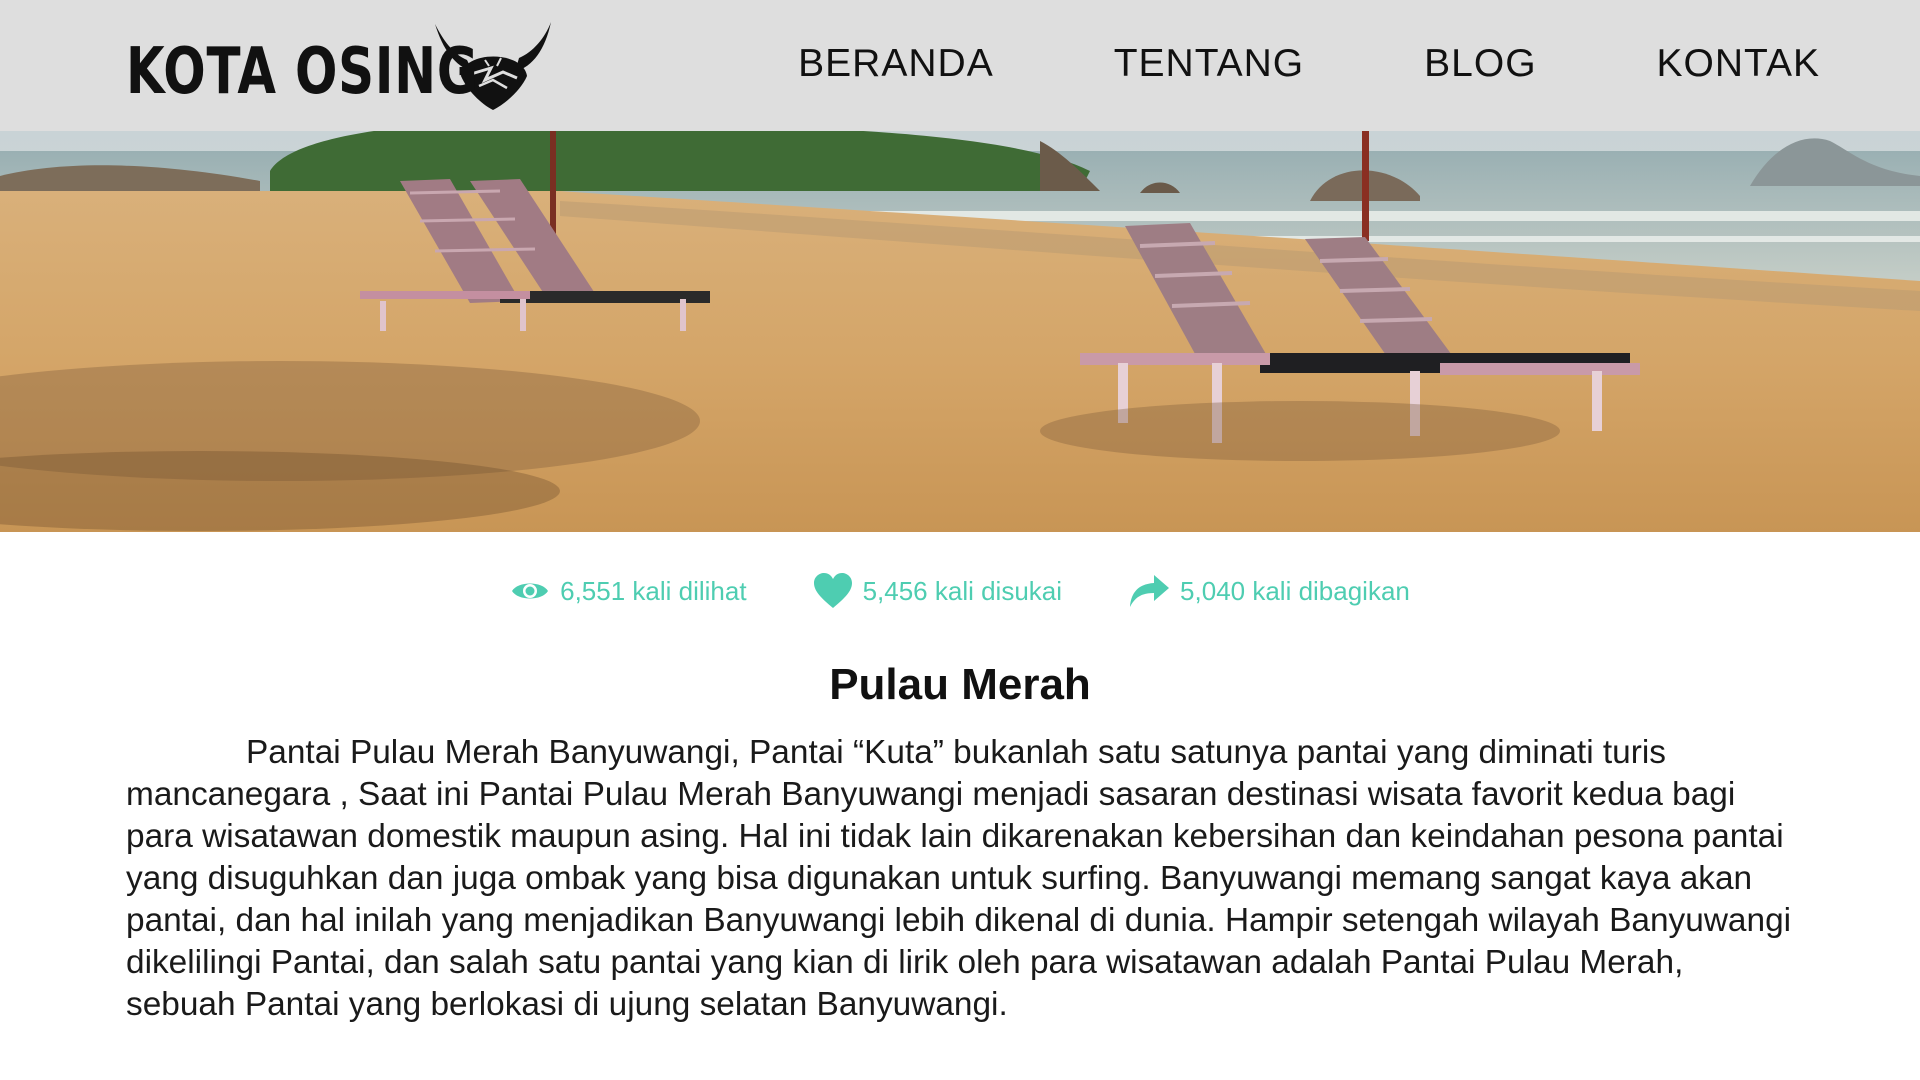  What do you see at coordinates (1295, 590) in the screenshot?
I see `shares-count: 5,040 kali dibagikan` at bounding box center [1295, 590].